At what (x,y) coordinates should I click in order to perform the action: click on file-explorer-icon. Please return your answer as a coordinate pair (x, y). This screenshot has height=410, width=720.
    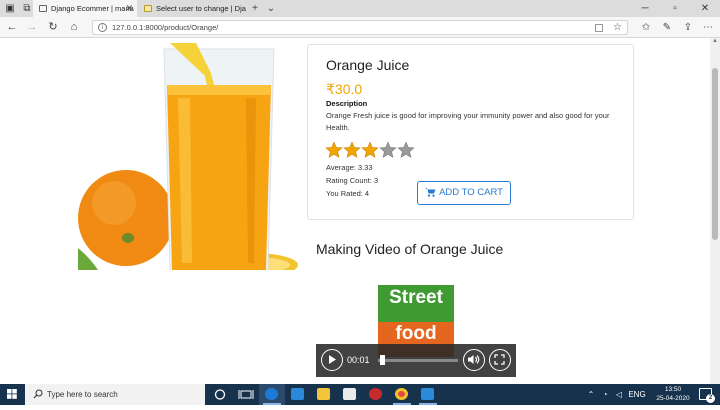
    Looking at the image, I should click on (324, 394).